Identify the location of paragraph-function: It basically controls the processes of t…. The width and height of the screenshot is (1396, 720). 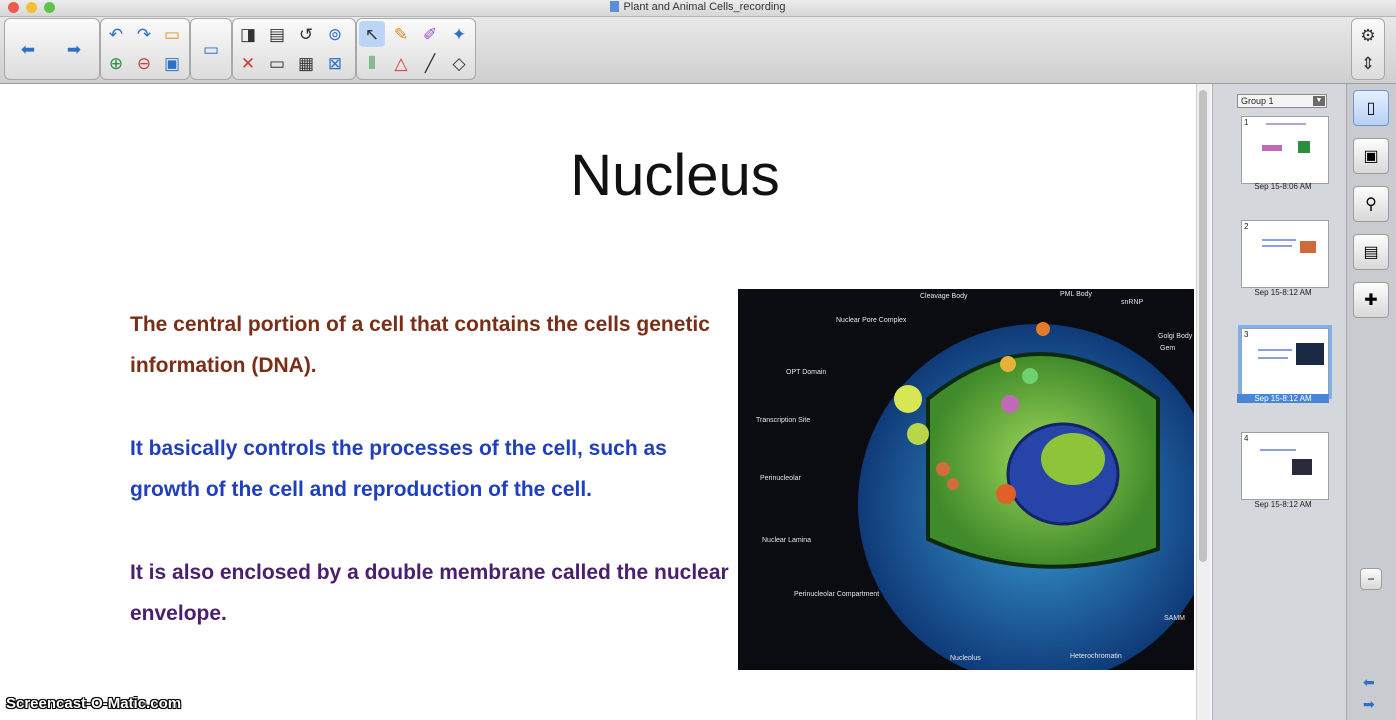
(398, 469).